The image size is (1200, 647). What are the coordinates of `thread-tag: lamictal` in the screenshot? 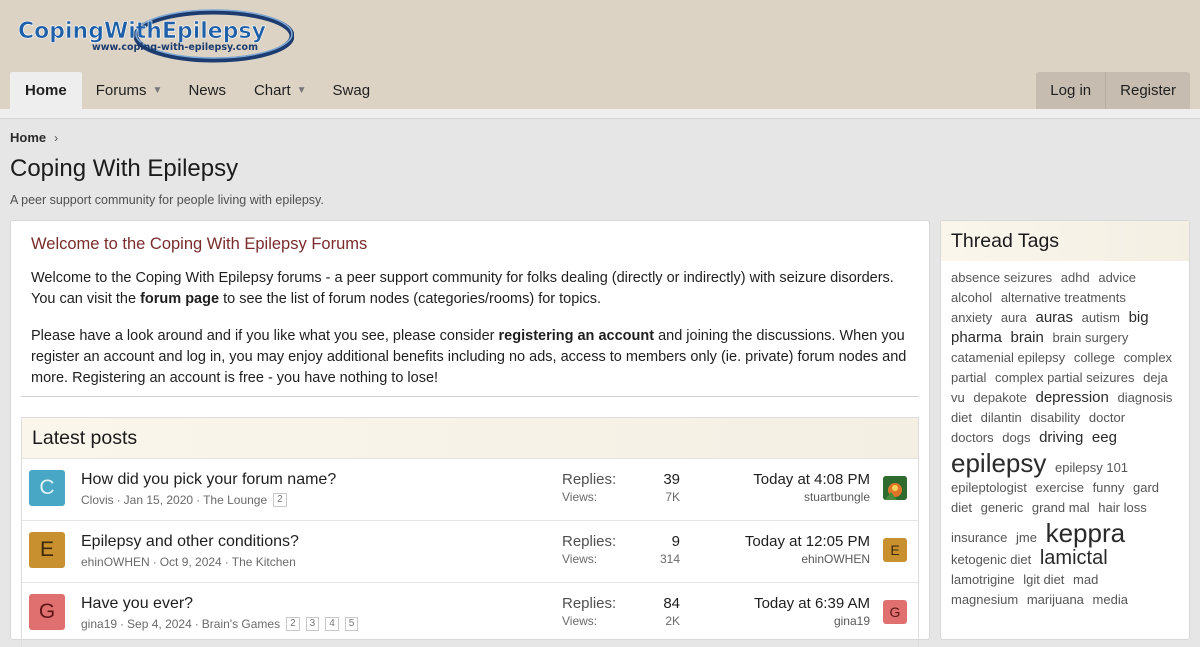 It's located at (1074, 558).